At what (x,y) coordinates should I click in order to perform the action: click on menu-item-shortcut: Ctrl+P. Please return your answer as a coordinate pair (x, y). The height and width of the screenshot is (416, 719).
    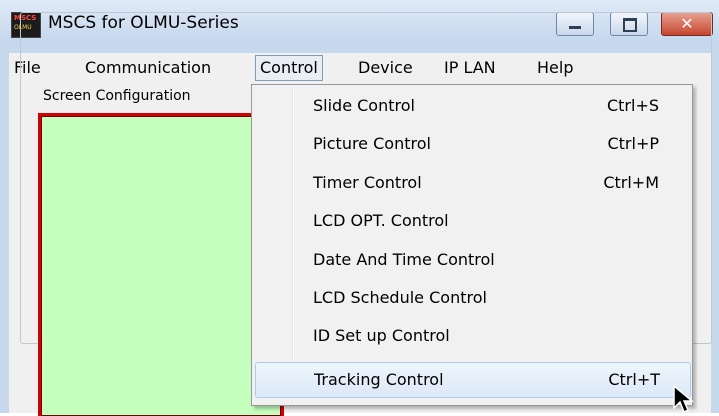
    Looking at the image, I should click on (633, 143).